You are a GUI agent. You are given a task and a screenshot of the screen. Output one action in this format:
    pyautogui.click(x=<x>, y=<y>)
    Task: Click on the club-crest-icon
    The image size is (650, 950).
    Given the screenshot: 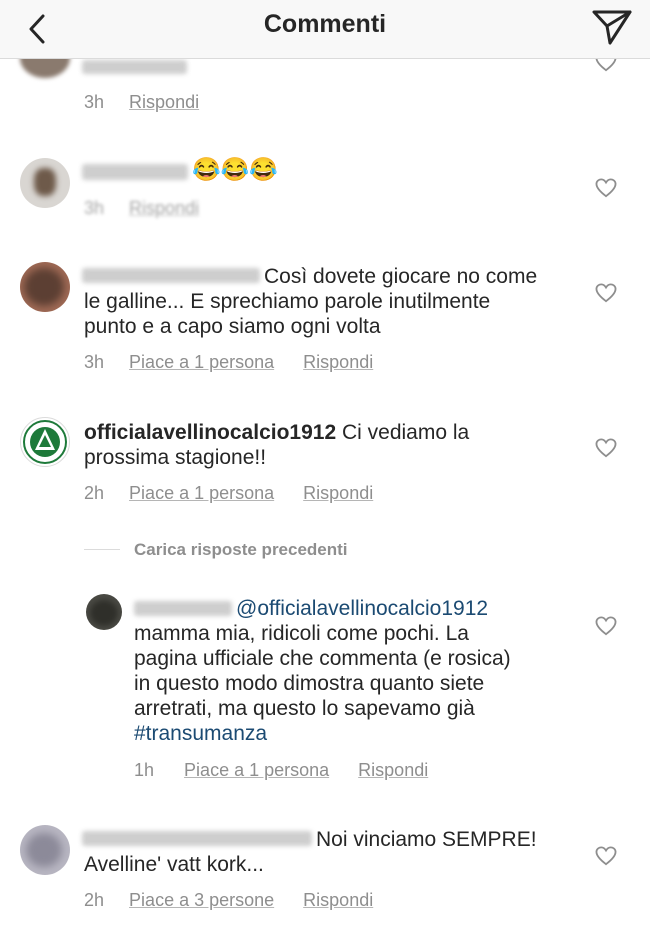 What is the action you would take?
    pyautogui.click(x=45, y=442)
    